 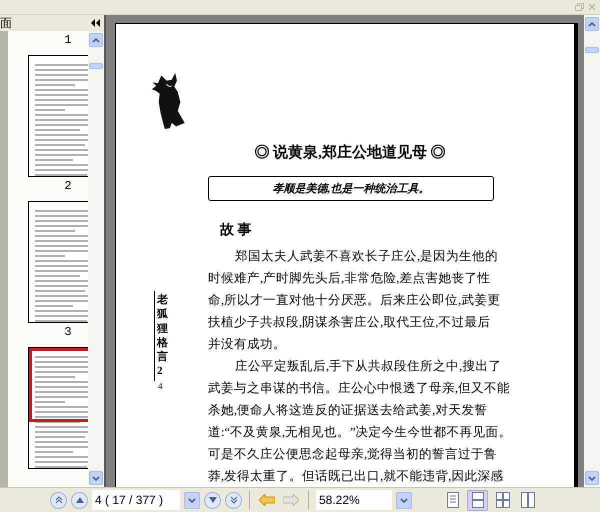 I want to click on view-mode-button, so click(x=477, y=500).